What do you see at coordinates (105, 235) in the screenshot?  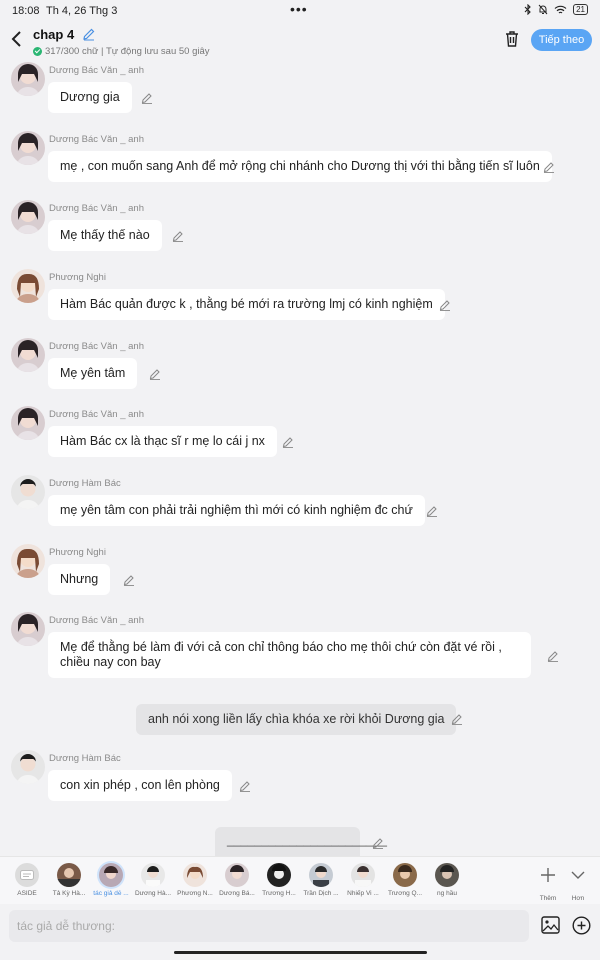 I see `message-bubble: Mẹ thấy thế nào` at bounding box center [105, 235].